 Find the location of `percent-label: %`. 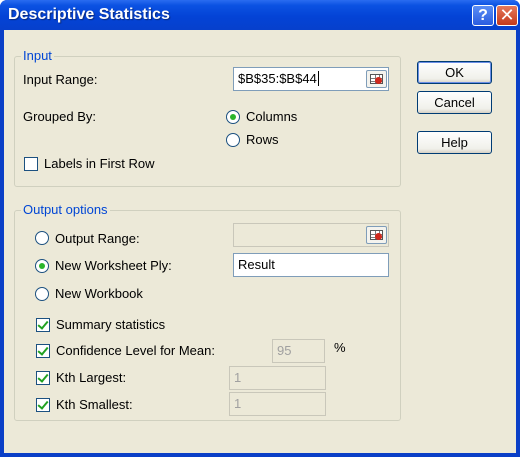

percent-label: % is located at coordinates (340, 347).